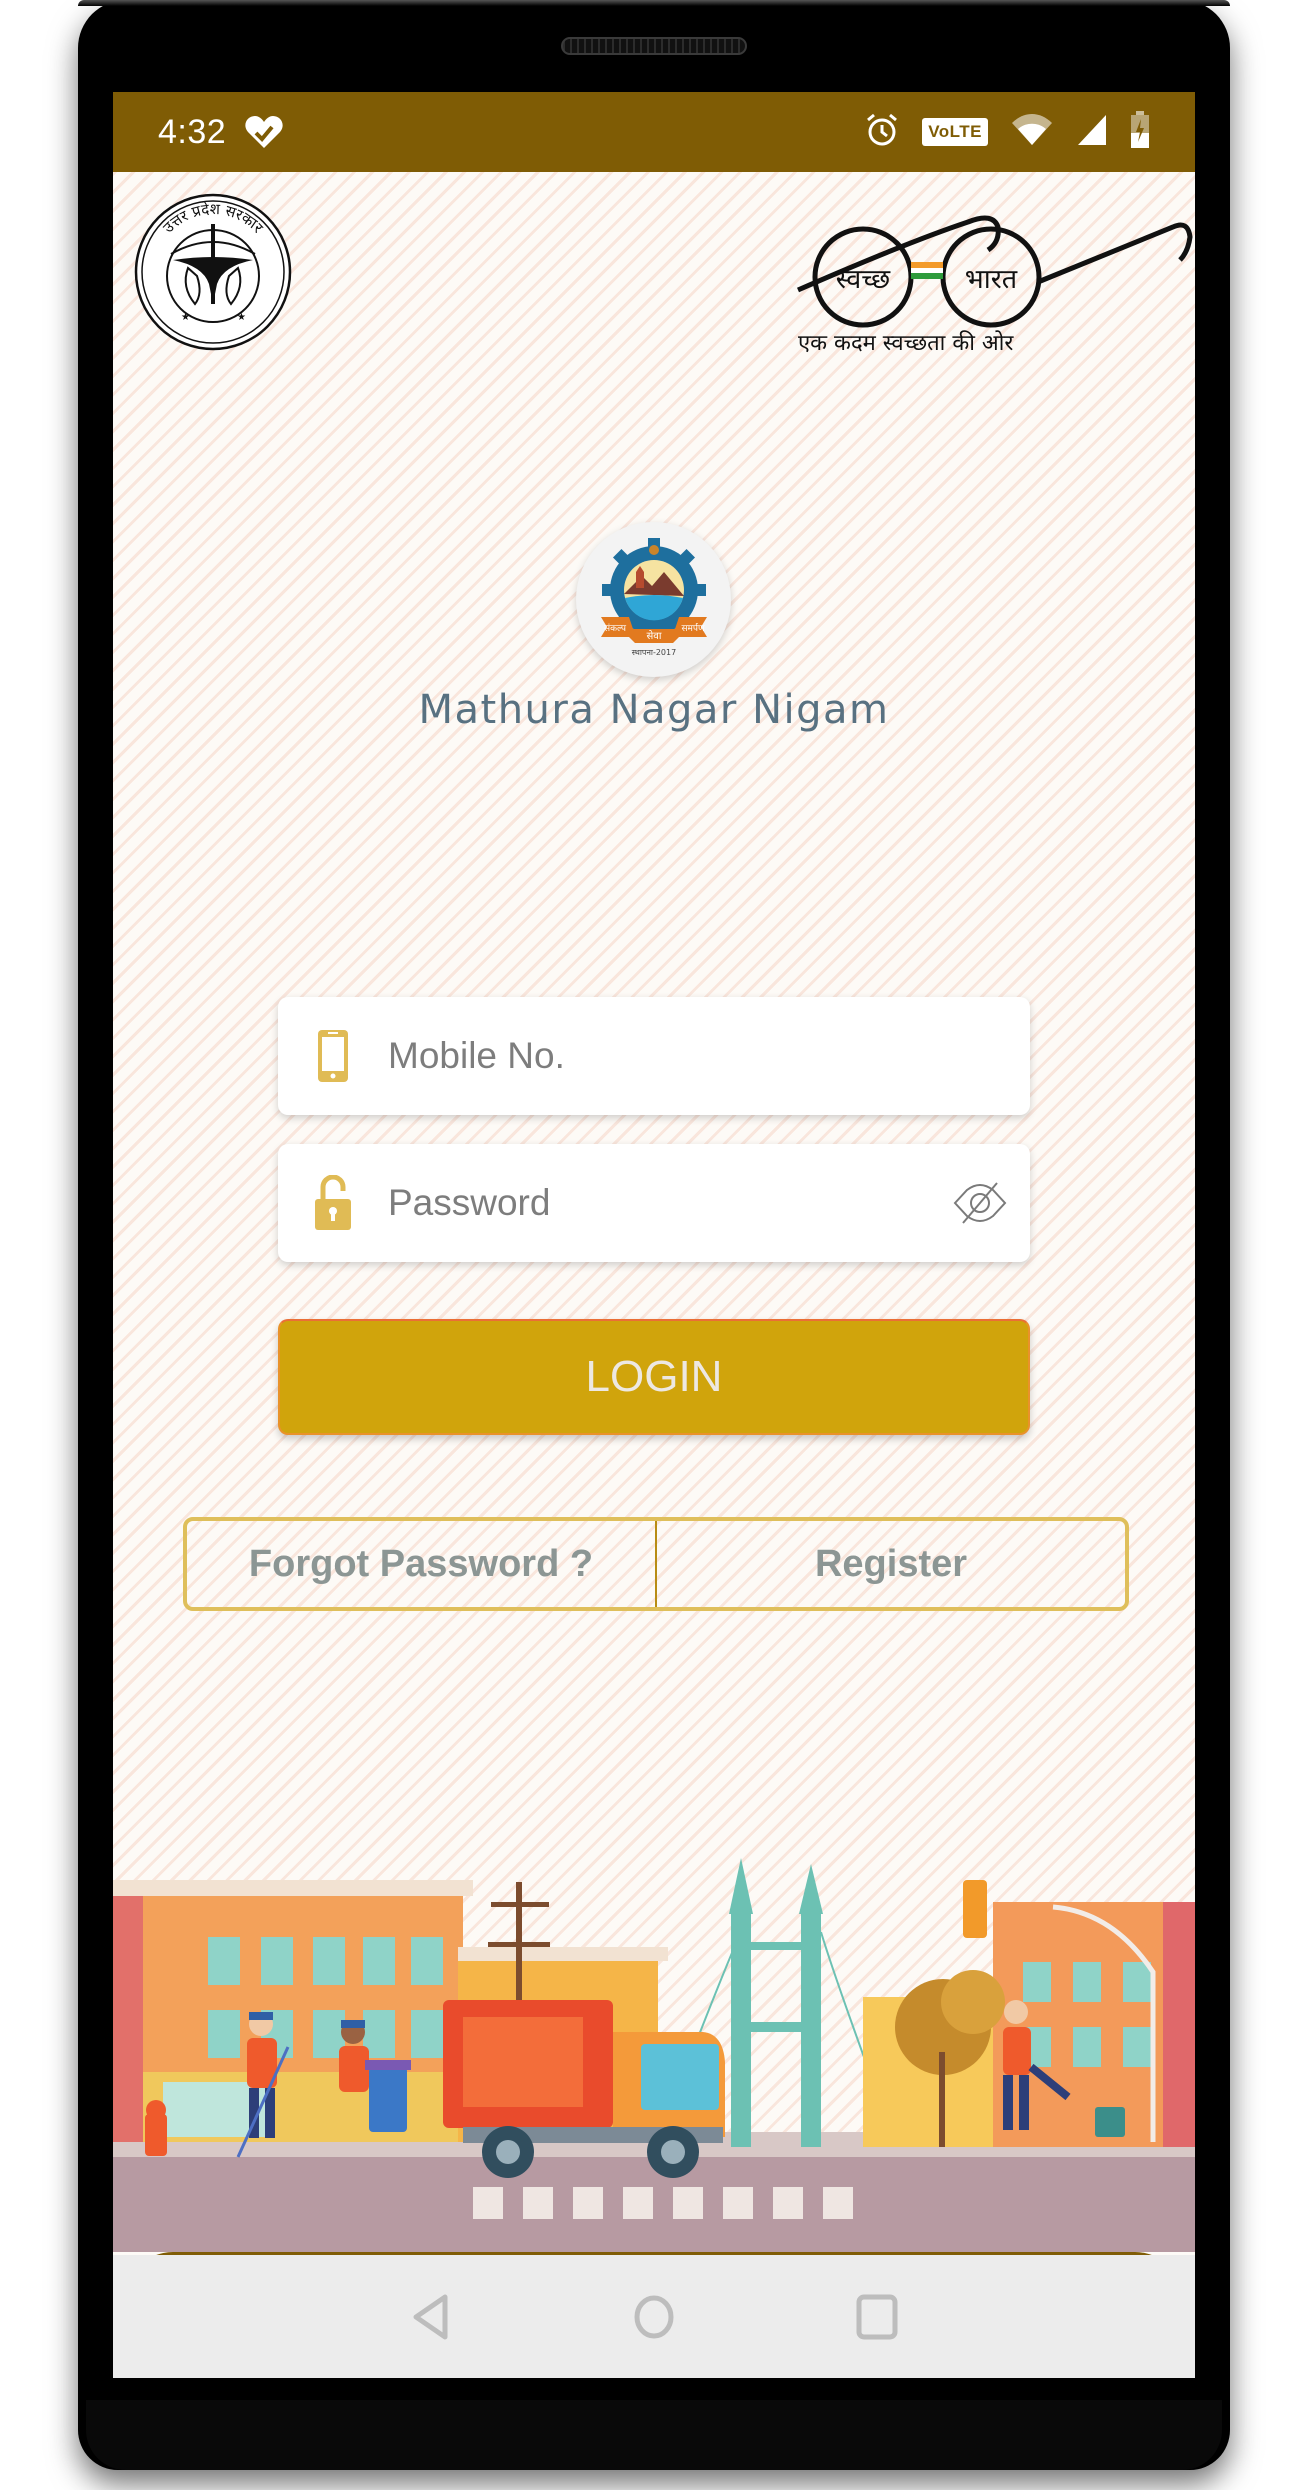 The image size is (1305, 2490). What do you see at coordinates (654, 46) in the screenshot?
I see `phone-speaker` at bounding box center [654, 46].